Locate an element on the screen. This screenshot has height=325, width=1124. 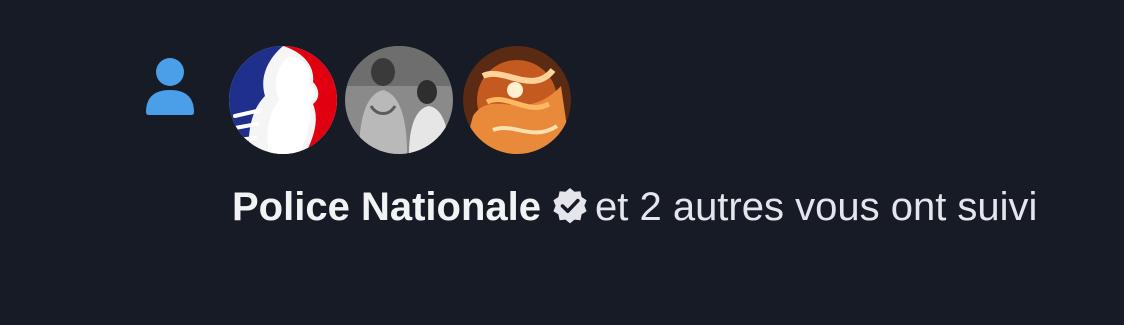
notification-text: et 2 autres vous ont suivi is located at coordinates (816, 207).